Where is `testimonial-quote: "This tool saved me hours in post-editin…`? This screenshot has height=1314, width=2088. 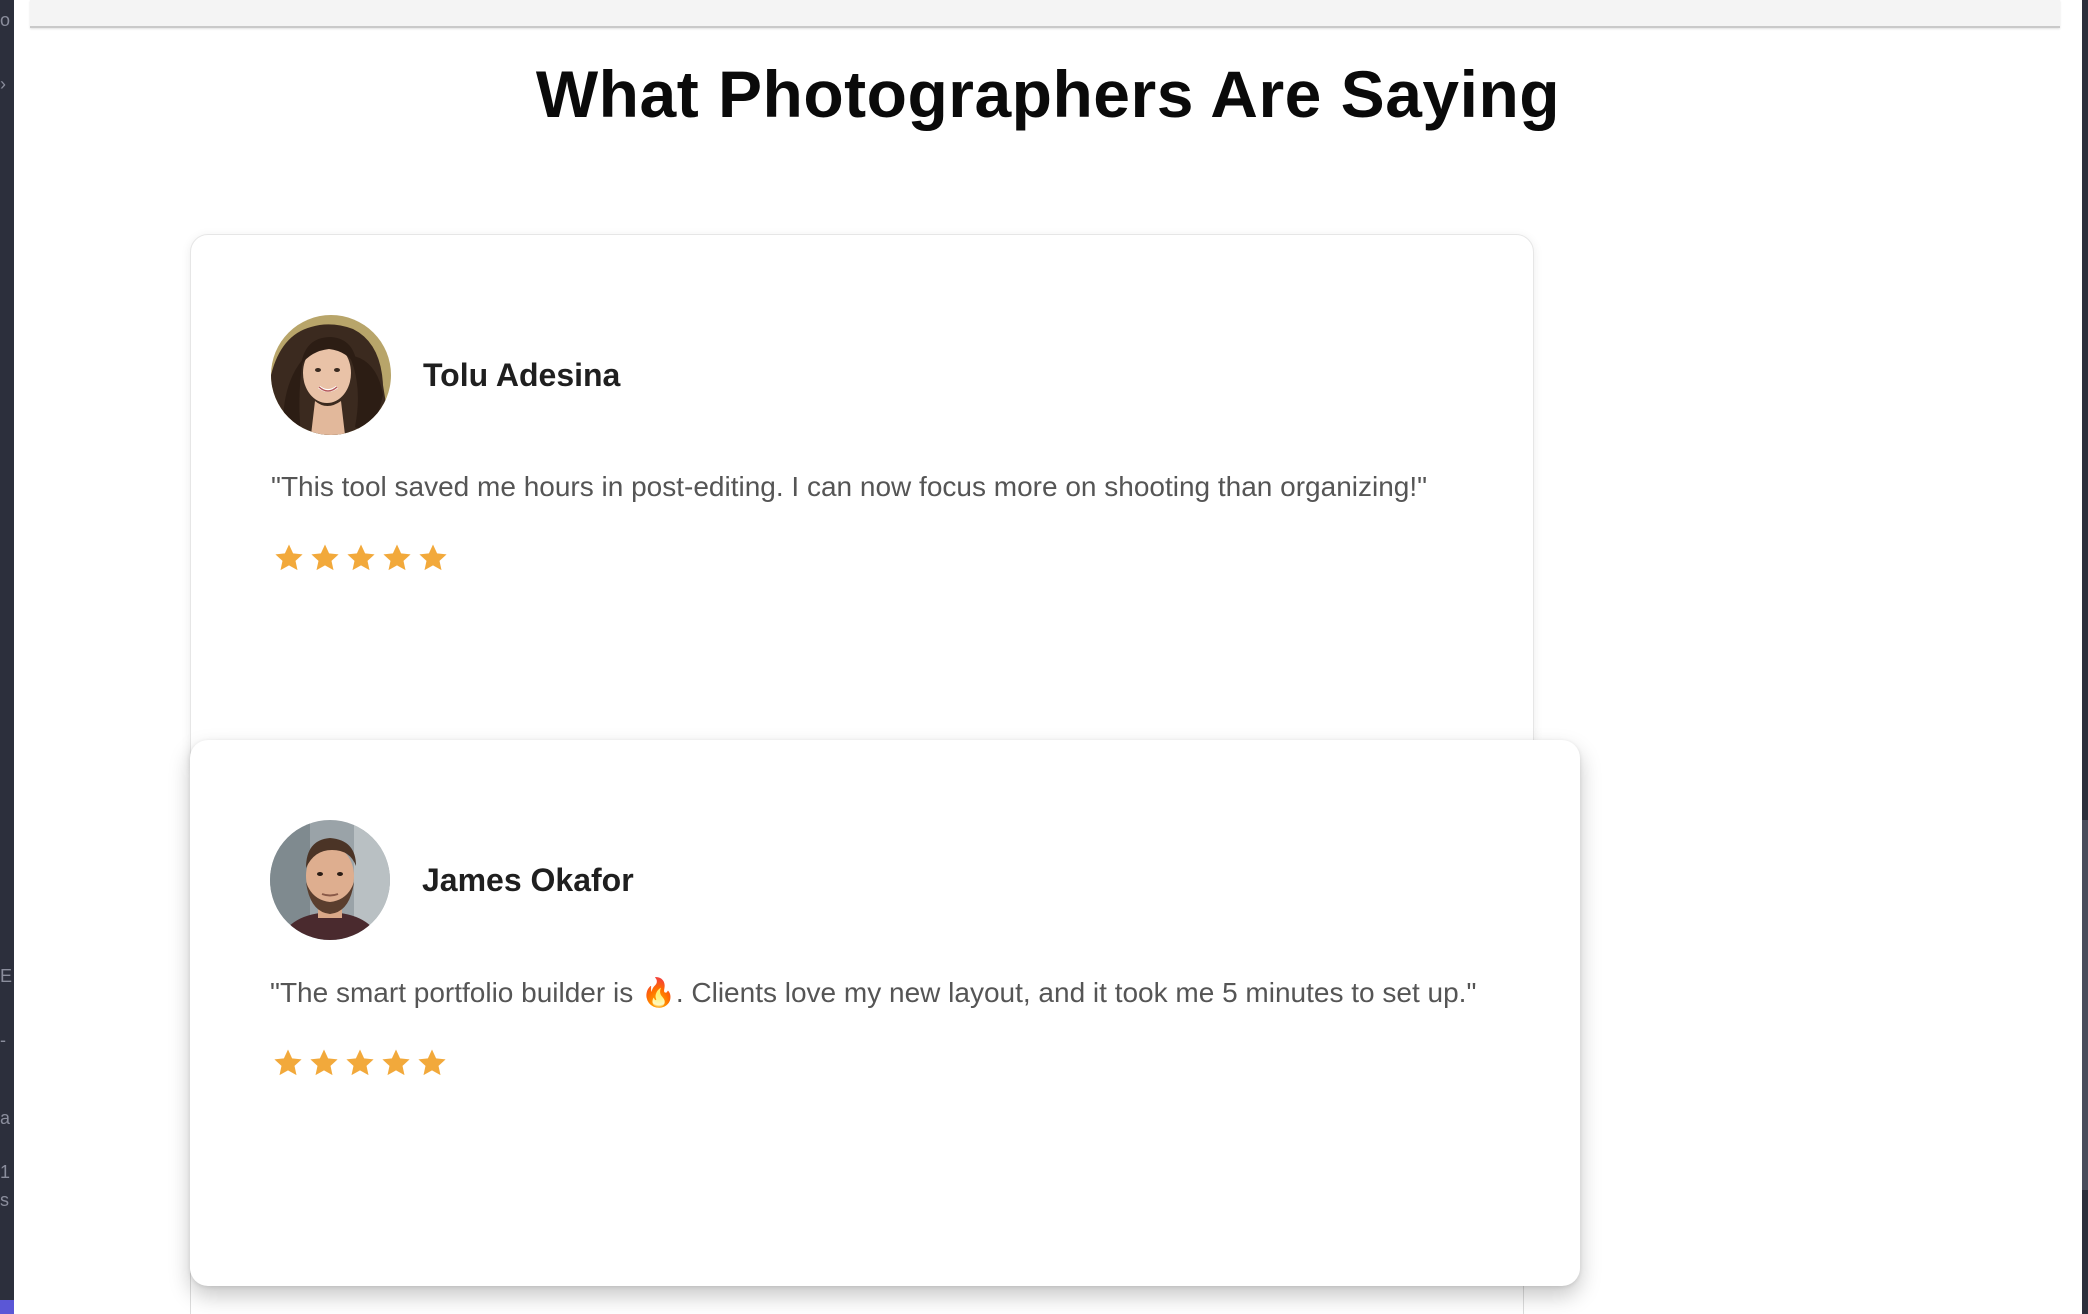
testimonial-quote: "This tool saved me hours in post-editin… is located at coordinates (849, 486).